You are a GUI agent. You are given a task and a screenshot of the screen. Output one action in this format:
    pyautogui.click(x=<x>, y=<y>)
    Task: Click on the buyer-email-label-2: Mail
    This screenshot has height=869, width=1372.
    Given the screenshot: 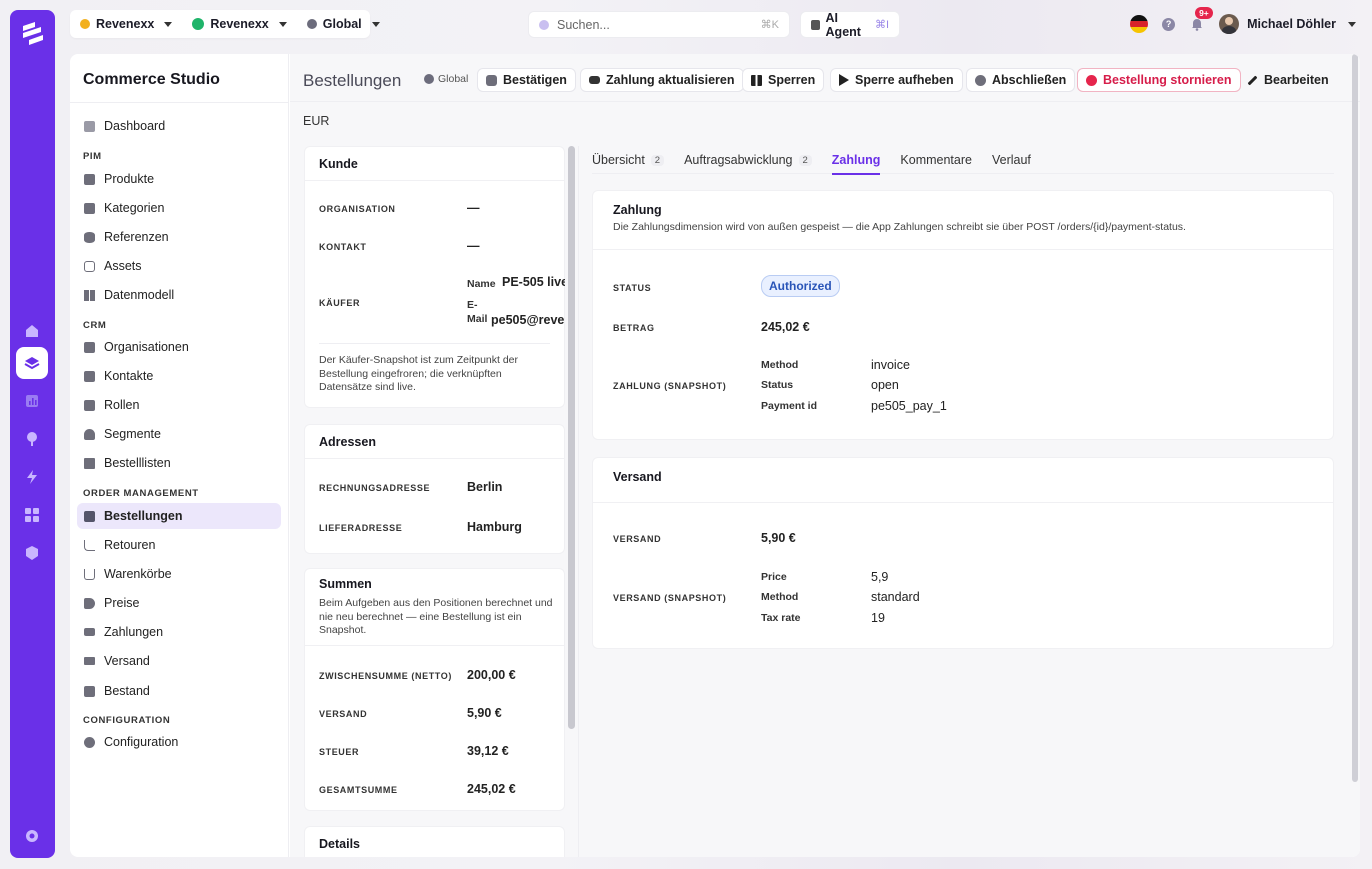 What is the action you would take?
    pyautogui.click(x=477, y=319)
    